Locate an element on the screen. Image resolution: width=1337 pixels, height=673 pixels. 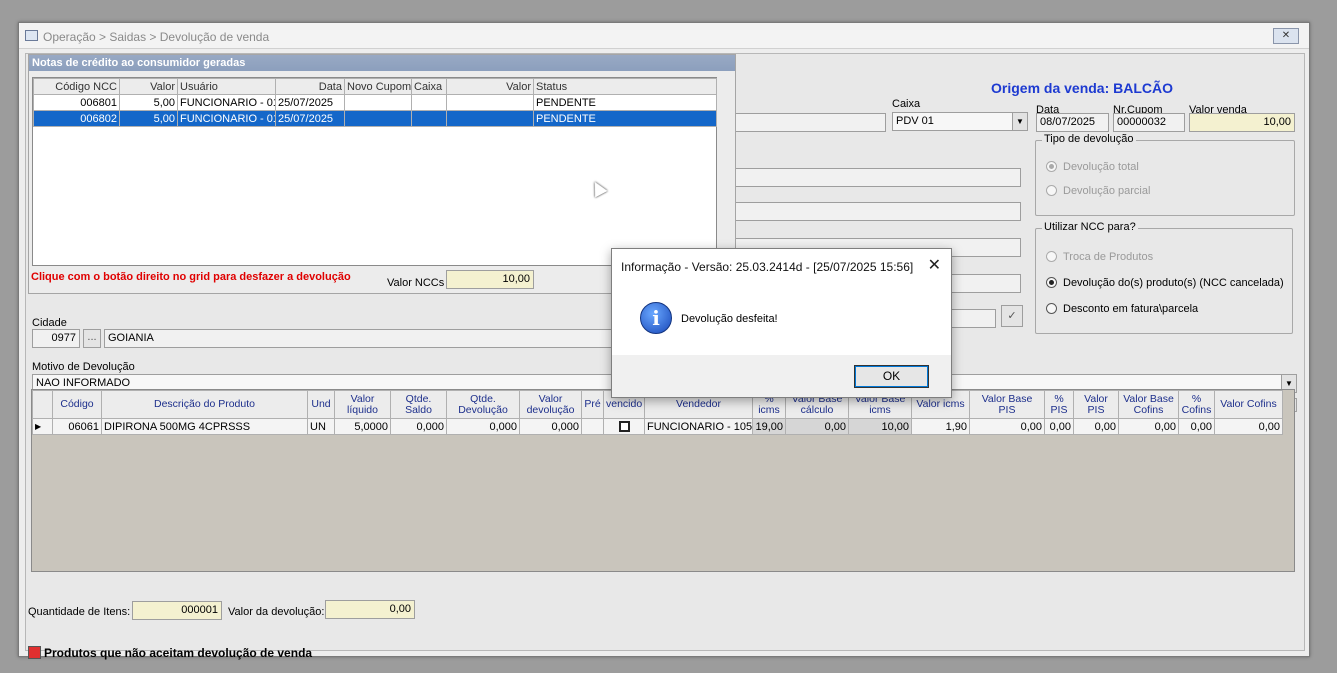
data-field: 08/07/2025 is located at coordinates (1072, 122).